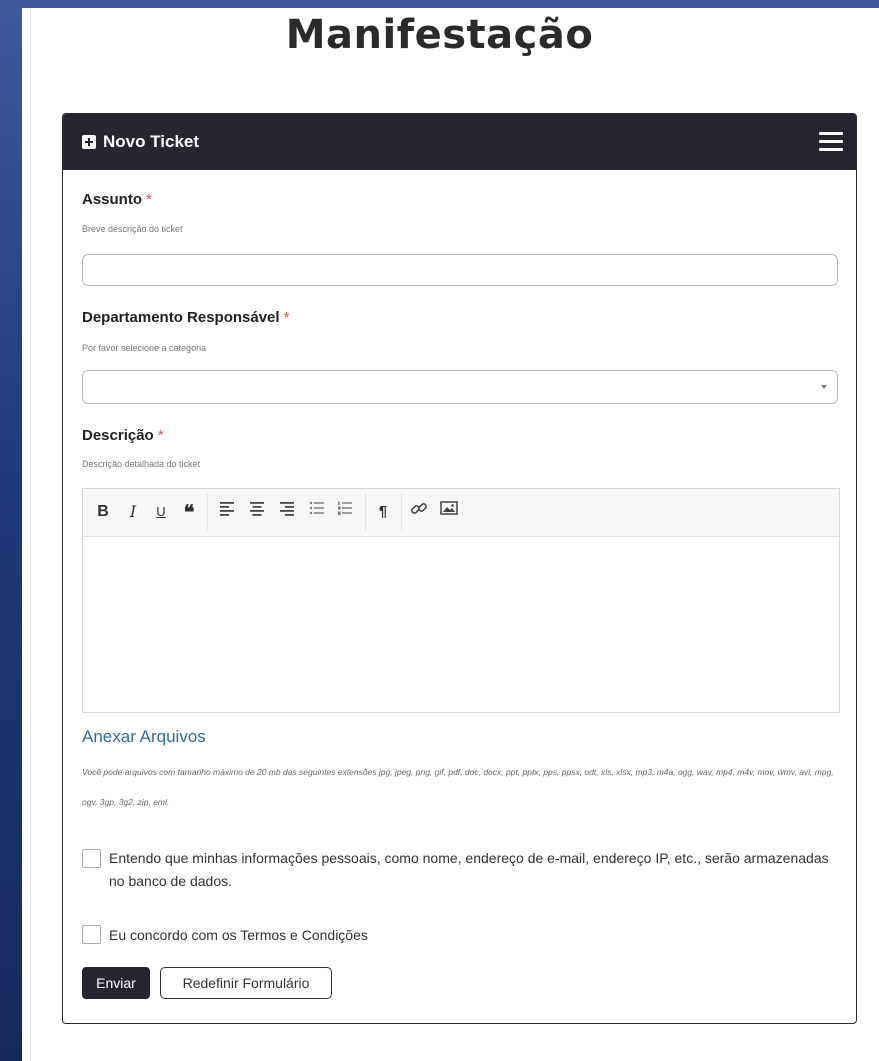 Image resolution: width=879 pixels, height=1061 pixels. I want to click on page-title: Manifestação, so click(439, 35).